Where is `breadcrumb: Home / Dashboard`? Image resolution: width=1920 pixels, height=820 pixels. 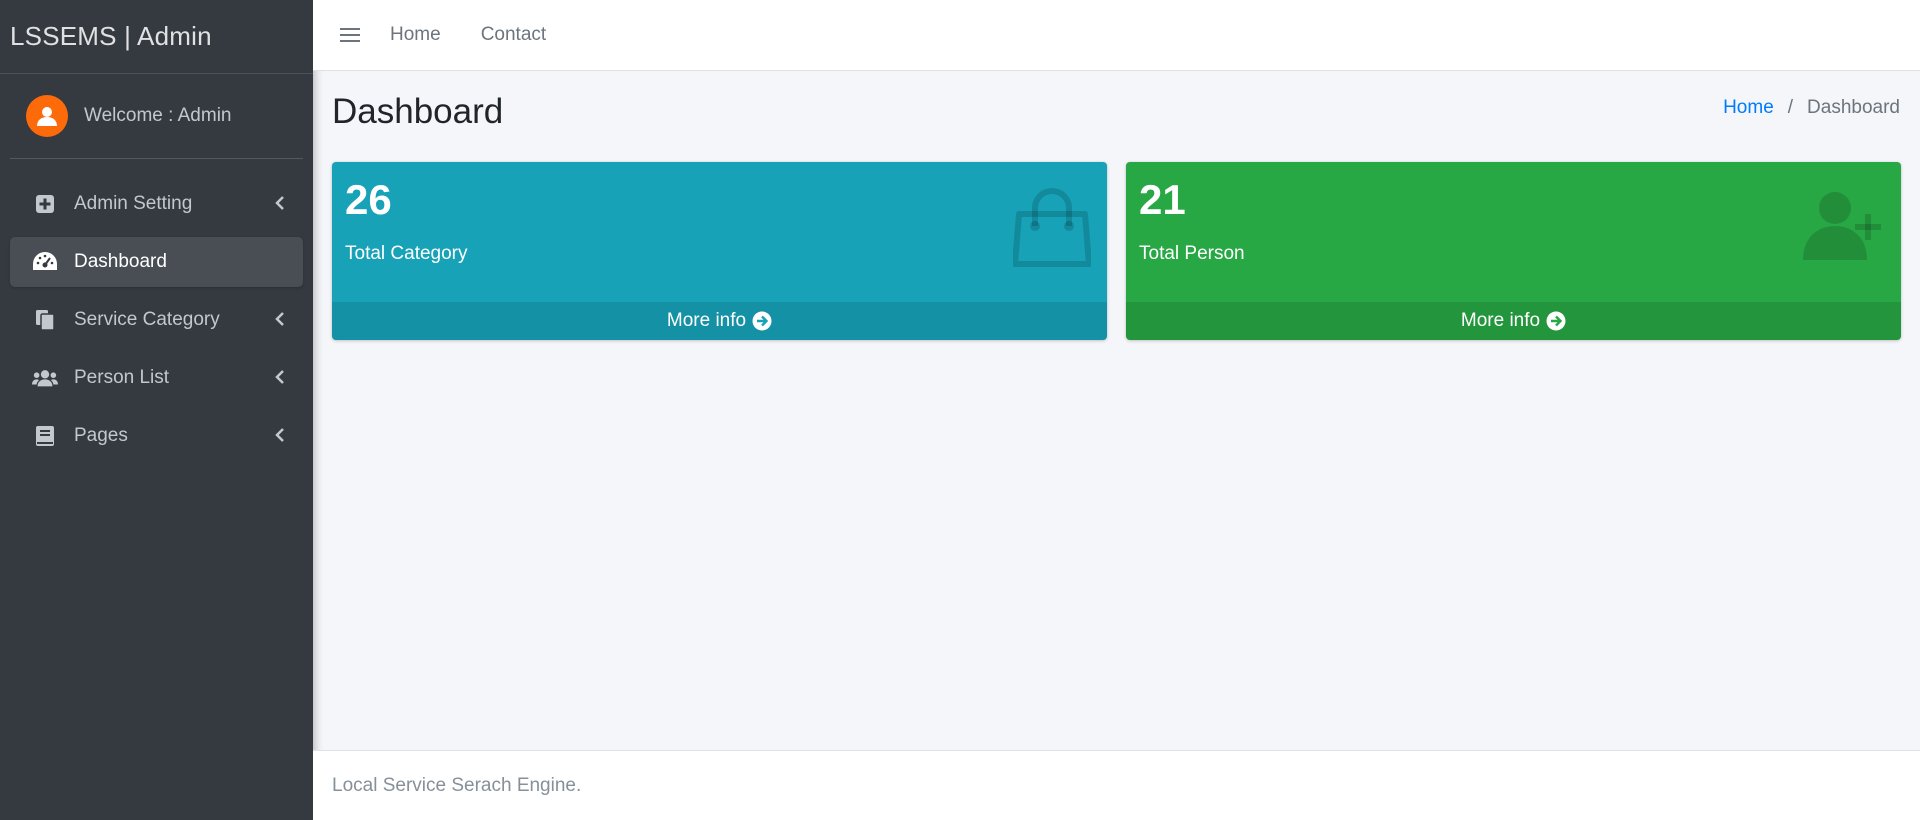
breadcrumb: Home / Dashboard is located at coordinates (1811, 108).